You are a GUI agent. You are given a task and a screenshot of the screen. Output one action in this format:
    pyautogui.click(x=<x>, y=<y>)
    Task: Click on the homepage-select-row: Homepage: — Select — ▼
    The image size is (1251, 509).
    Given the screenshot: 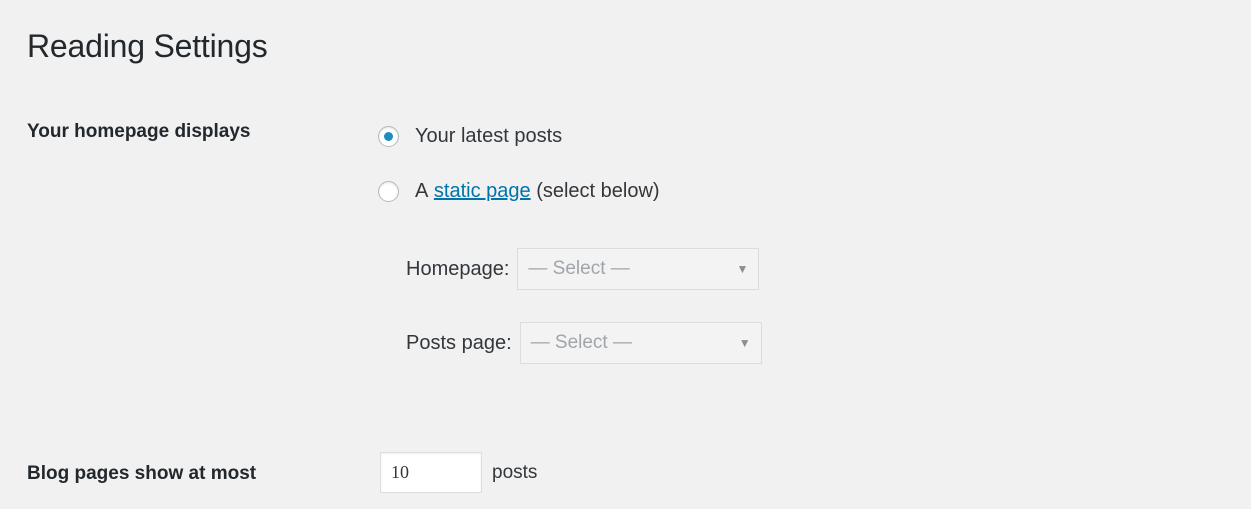 What is the action you would take?
    pyautogui.click(x=583, y=269)
    